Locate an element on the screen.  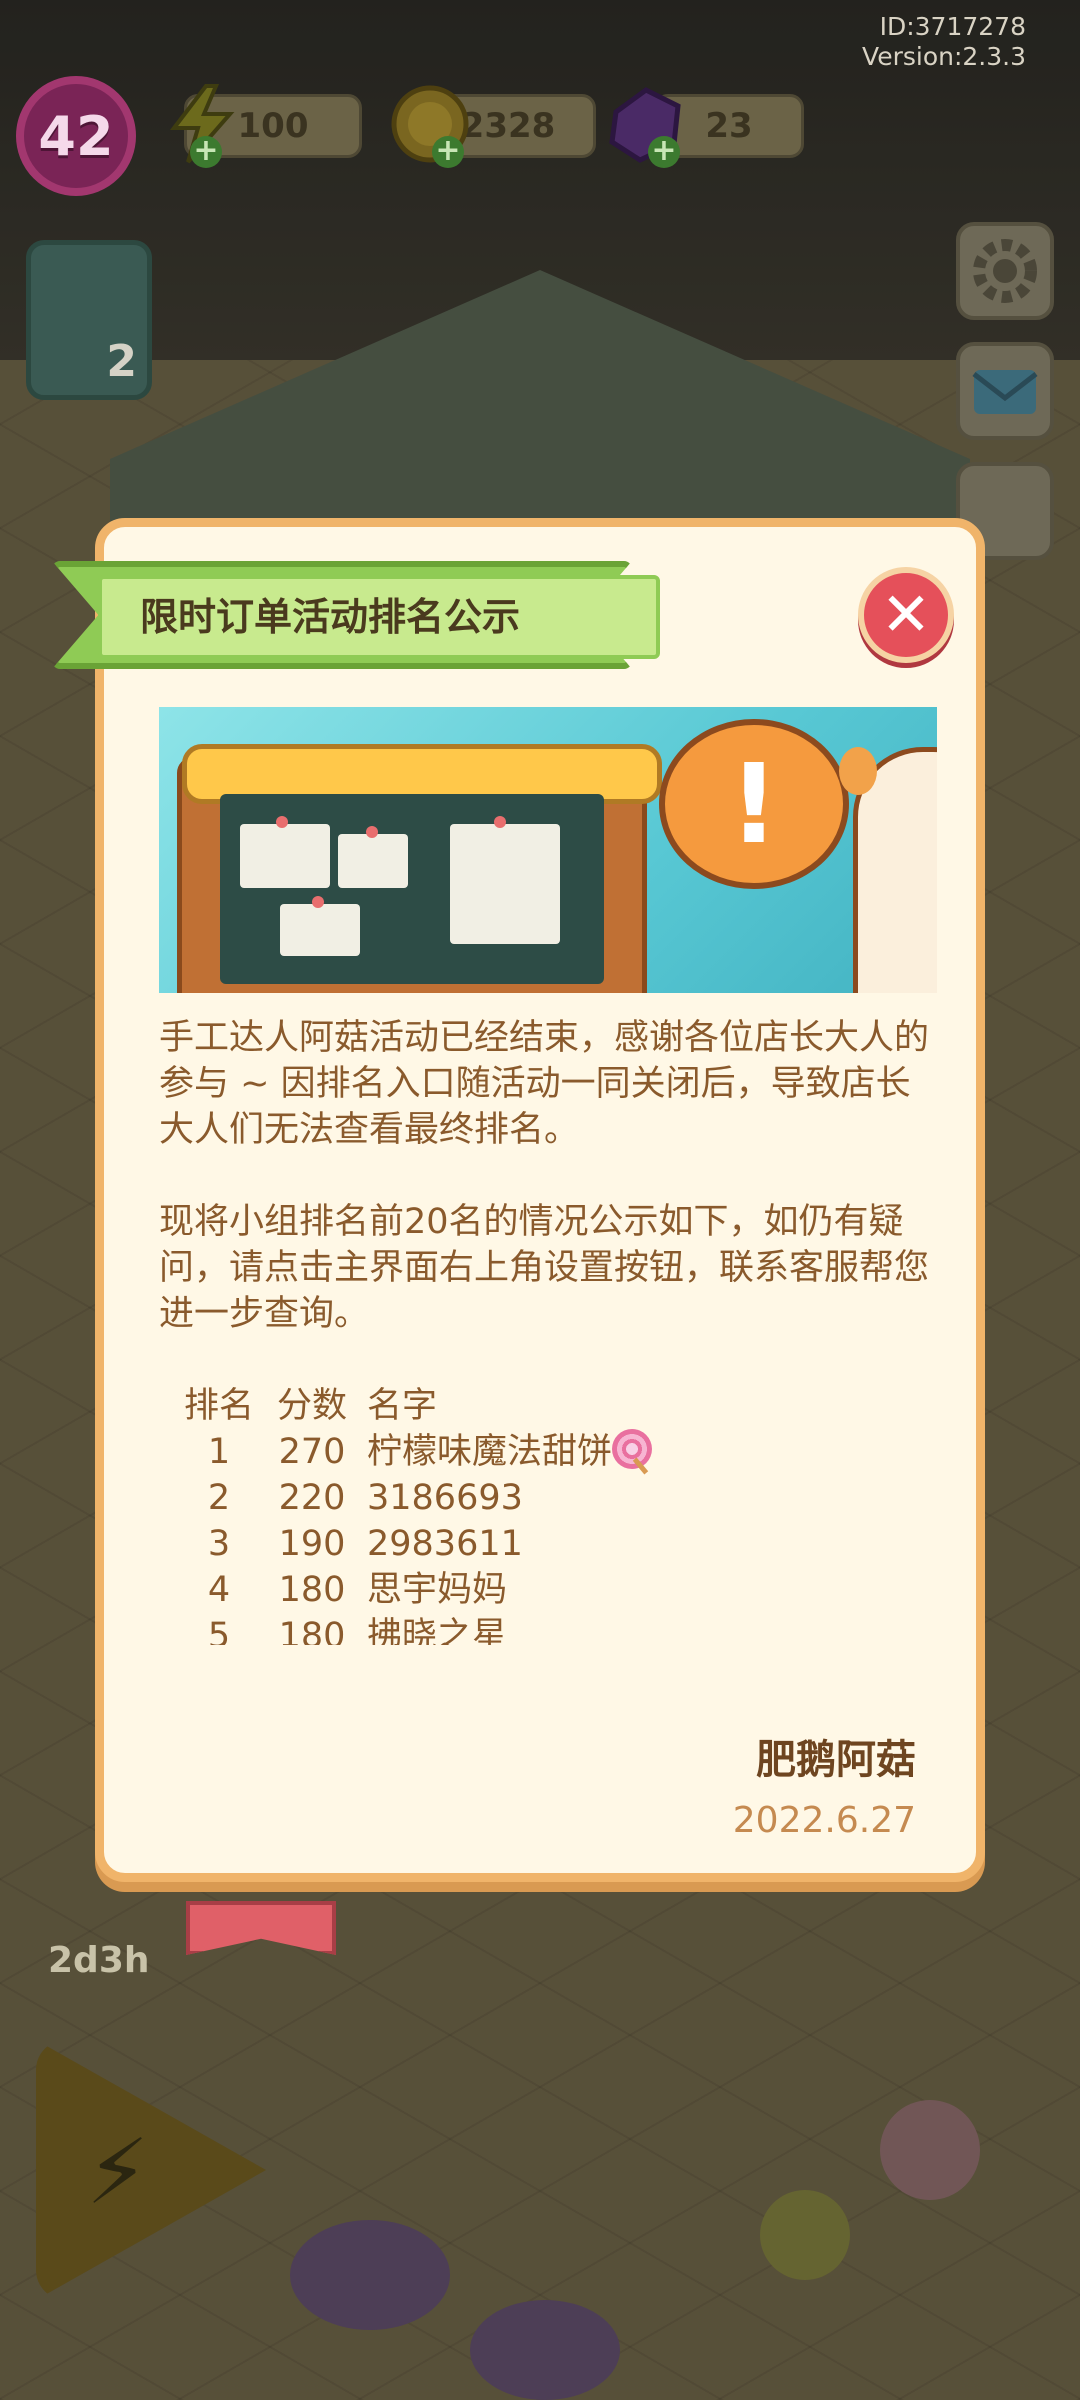
rank-cell: 5 is located at coordinates (219, 1636).